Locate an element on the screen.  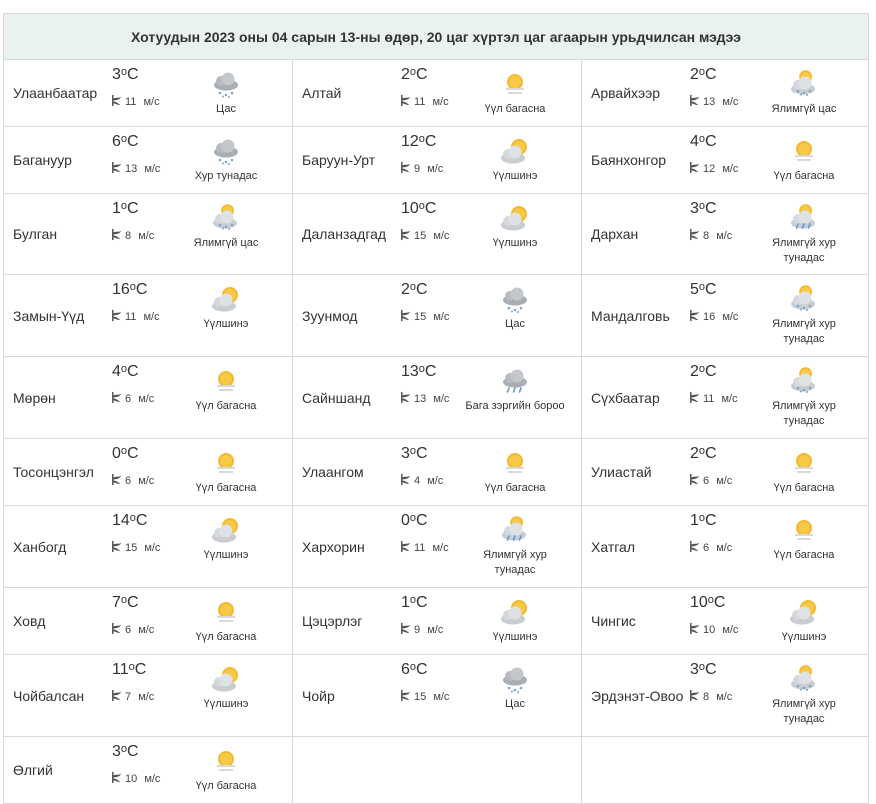
temperature: 6oC is located at coordinates (414, 669).